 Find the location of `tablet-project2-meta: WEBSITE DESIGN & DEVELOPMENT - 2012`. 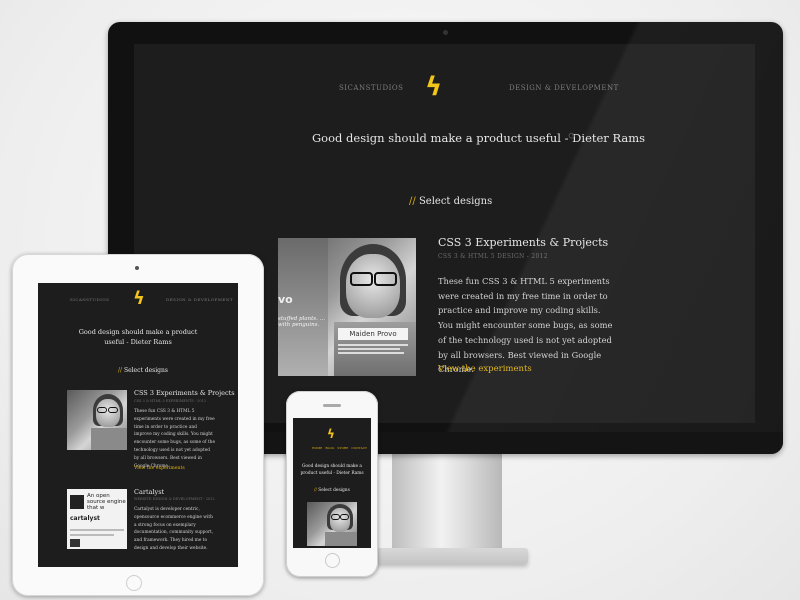

tablet-project2-meta: WEBSITE DESIGN & DEVELOPMENT - 2012 is located at coordinates (174, 499).